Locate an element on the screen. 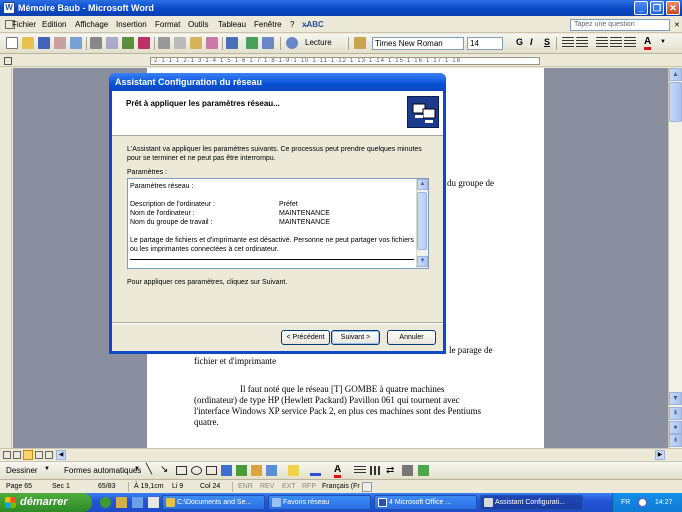  tab-selector-icon is located at coordinates (8, 61).